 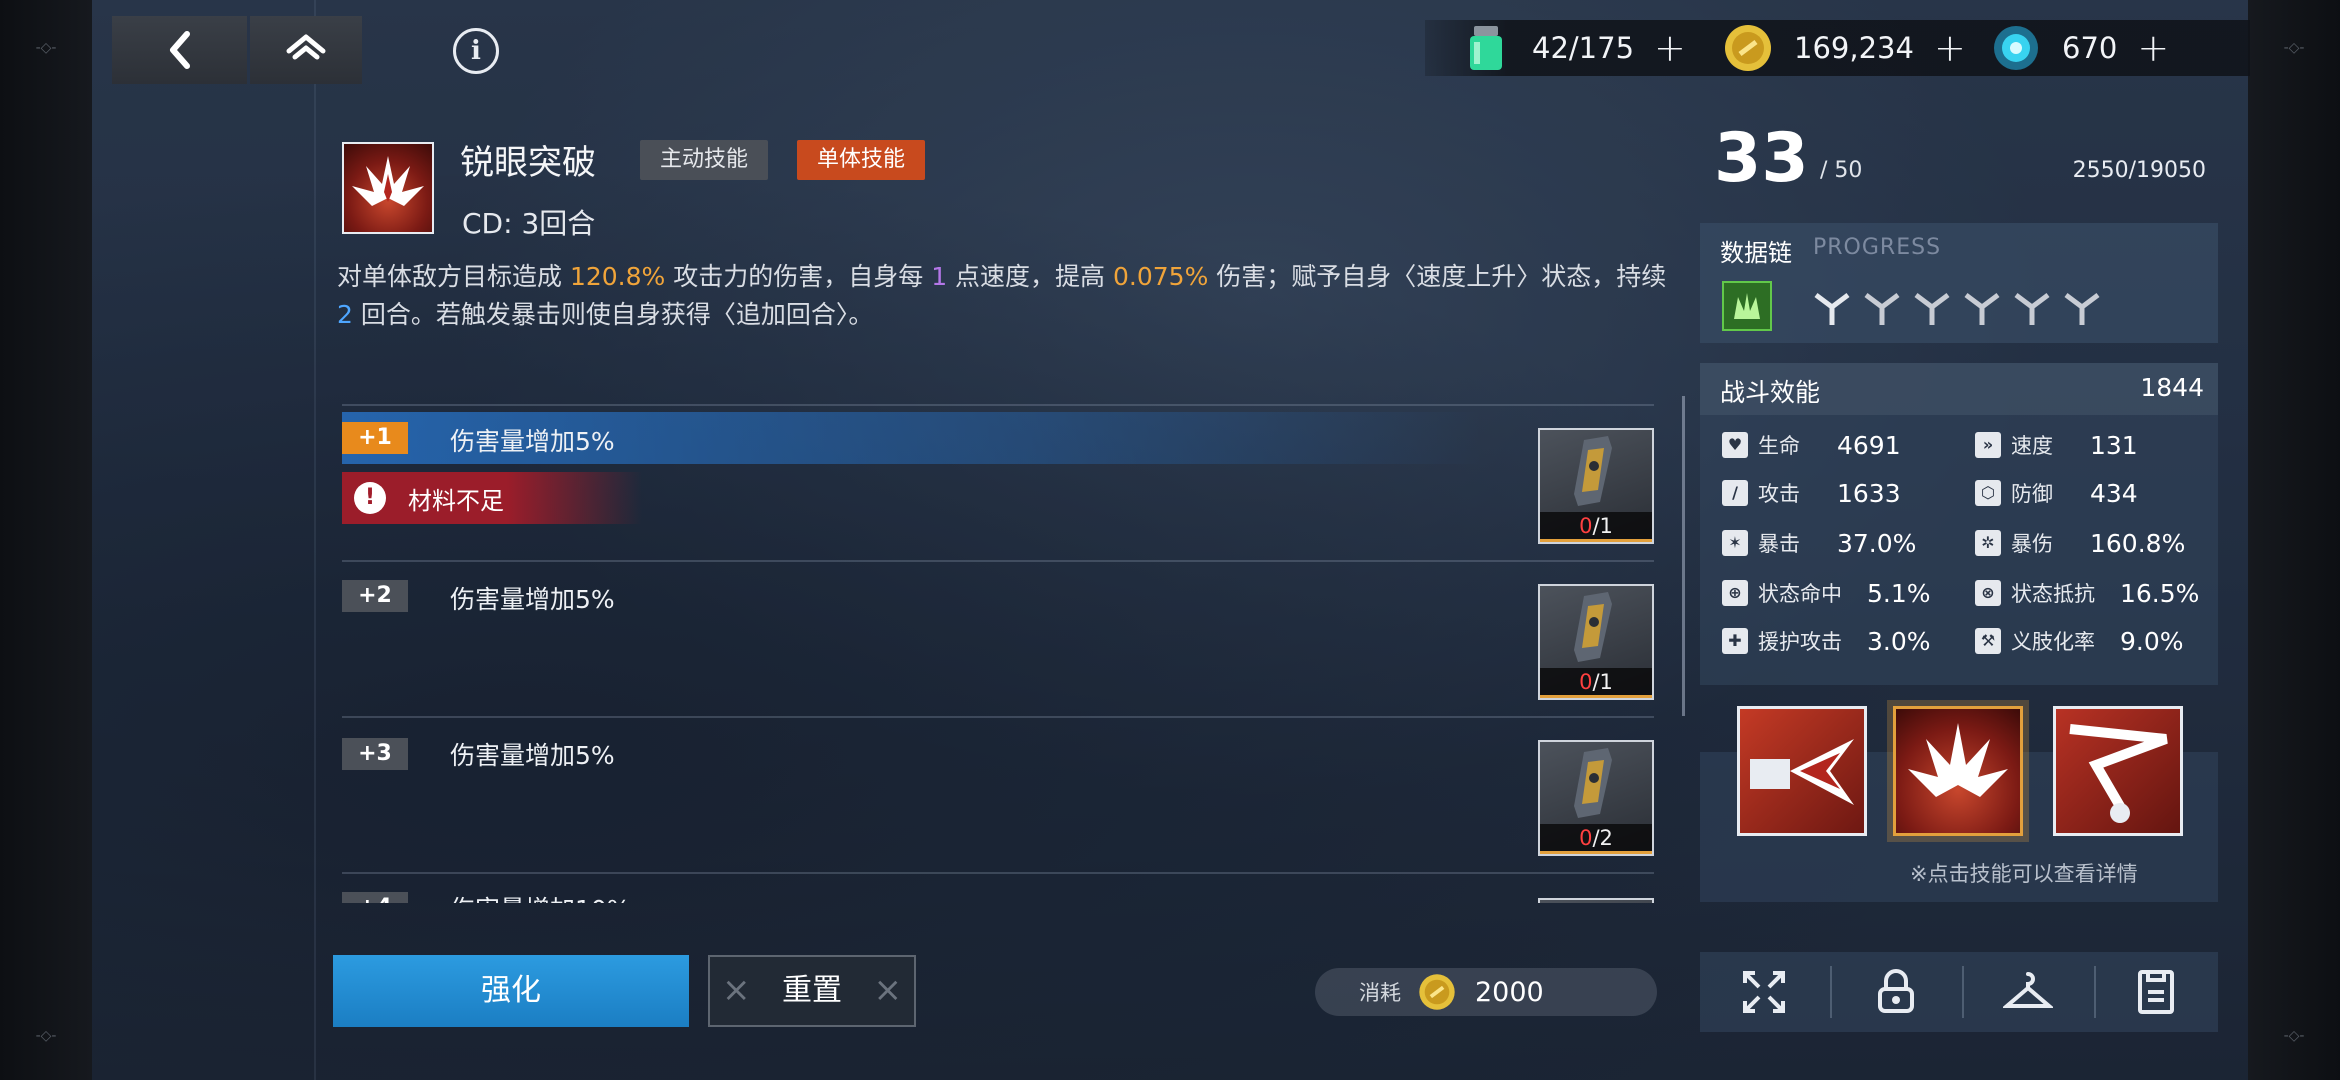 I want to click on upgrade-level-badge: +4, so click(x=375, y=897).